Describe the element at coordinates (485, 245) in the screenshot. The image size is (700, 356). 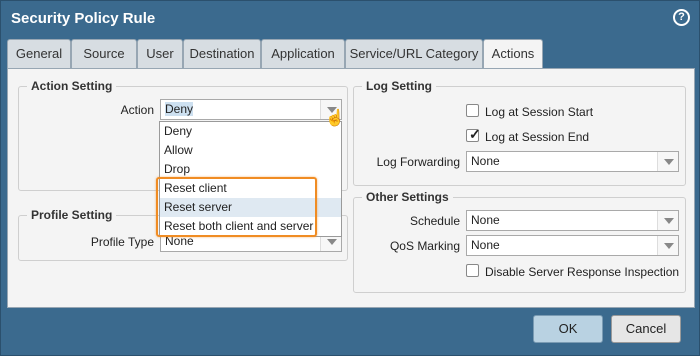
I see `qos-marking-value: None` at that location.